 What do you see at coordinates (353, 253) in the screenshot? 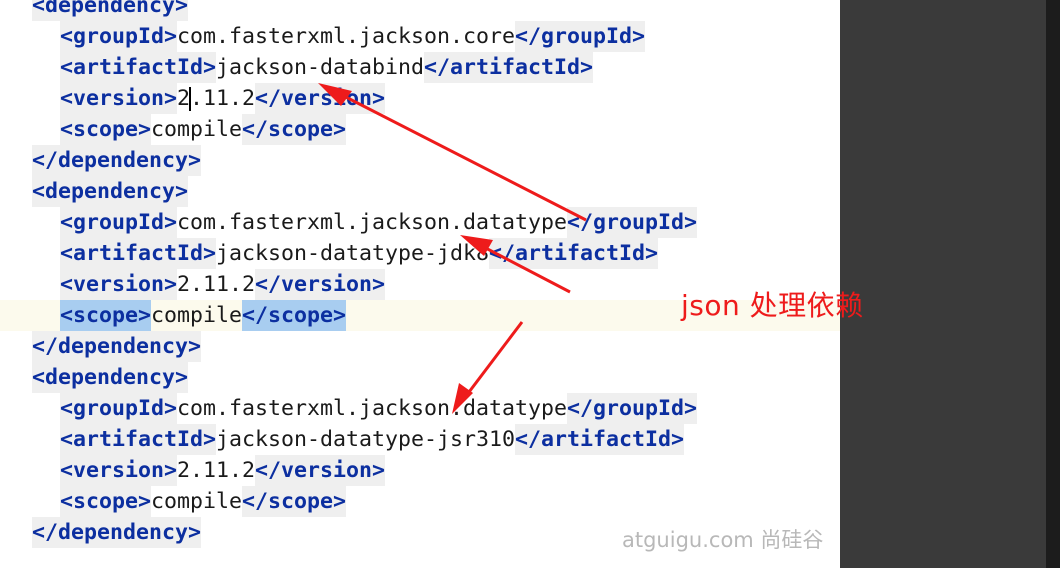
I see `xml-text-value: jackson-datatype-jdk8` at bounding box center [353, 253].